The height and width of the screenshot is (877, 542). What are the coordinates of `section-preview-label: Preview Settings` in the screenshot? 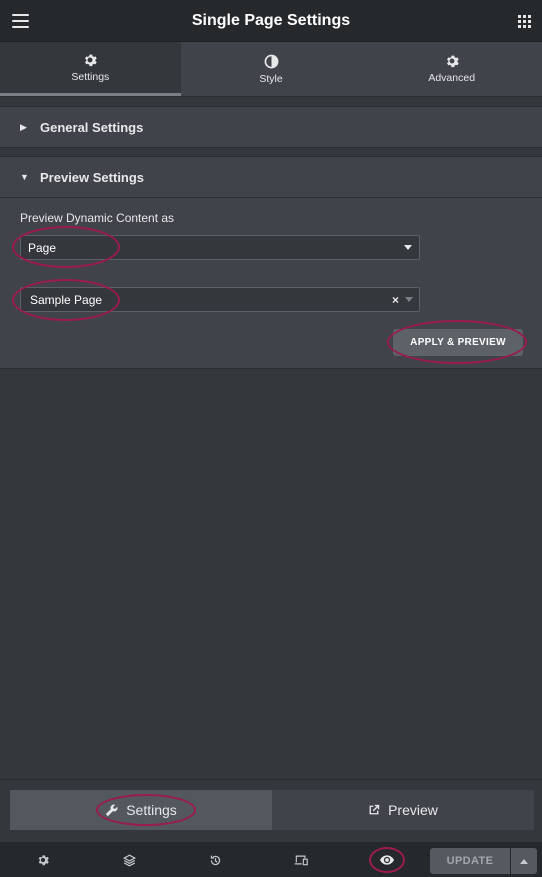 It's located at (92, 177).